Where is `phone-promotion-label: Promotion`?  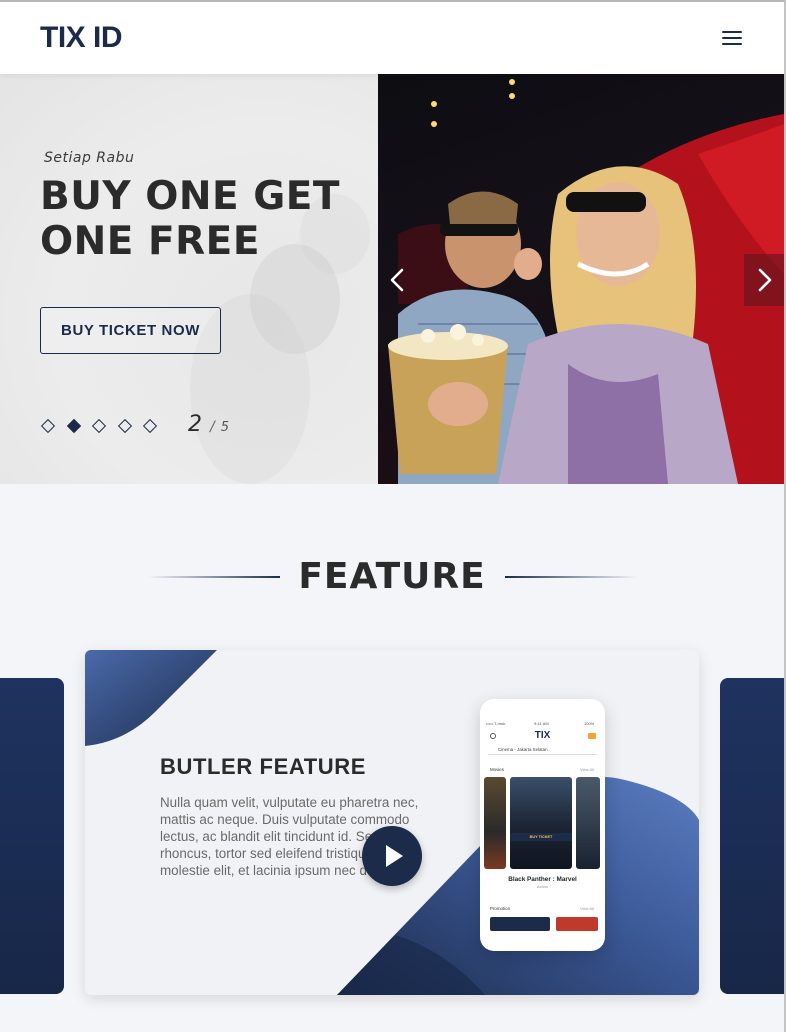
phone-promotion-label: Promotion is located at coordinates (500, 908).